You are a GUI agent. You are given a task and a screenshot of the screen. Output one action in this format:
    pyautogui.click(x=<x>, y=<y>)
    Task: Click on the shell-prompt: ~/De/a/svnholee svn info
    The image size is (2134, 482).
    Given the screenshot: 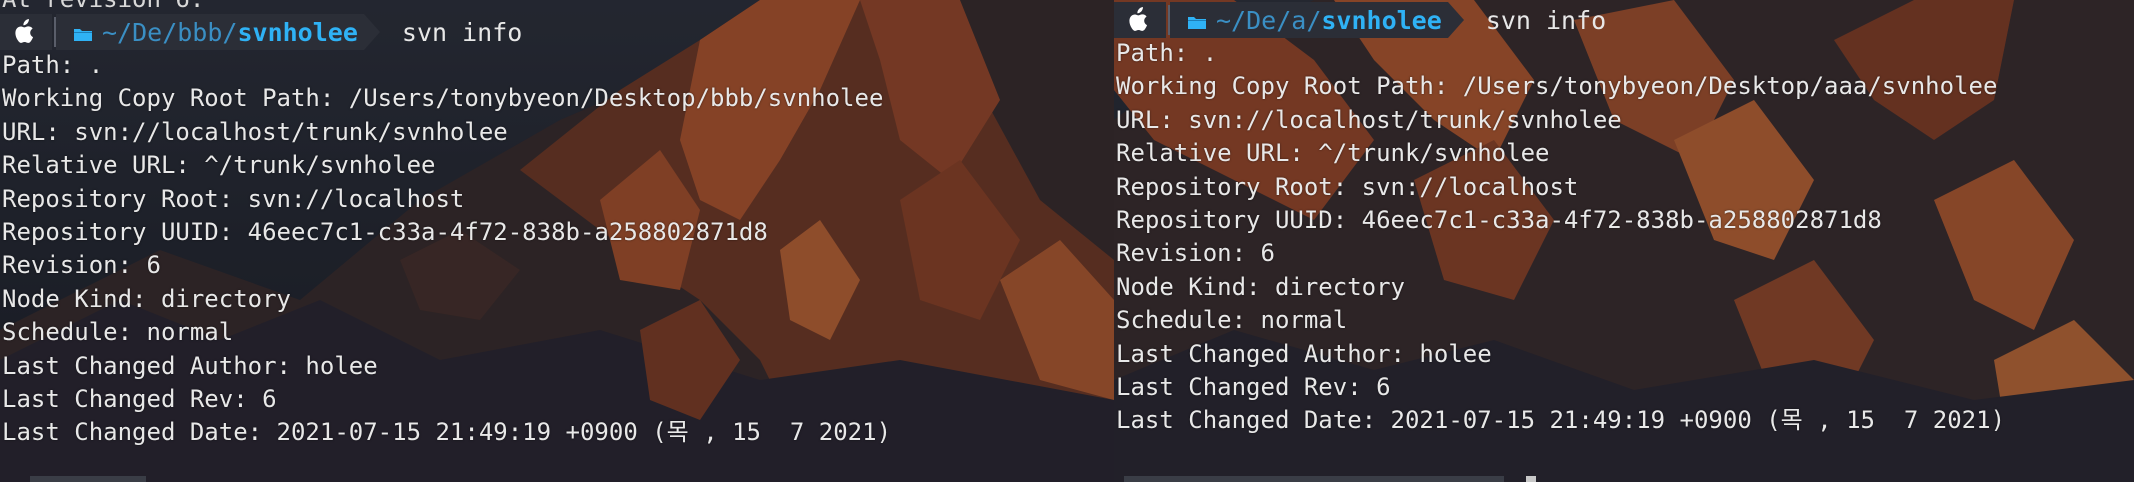 What is the action you would take?
    pyautogui.click(x=1360, y=20)
    